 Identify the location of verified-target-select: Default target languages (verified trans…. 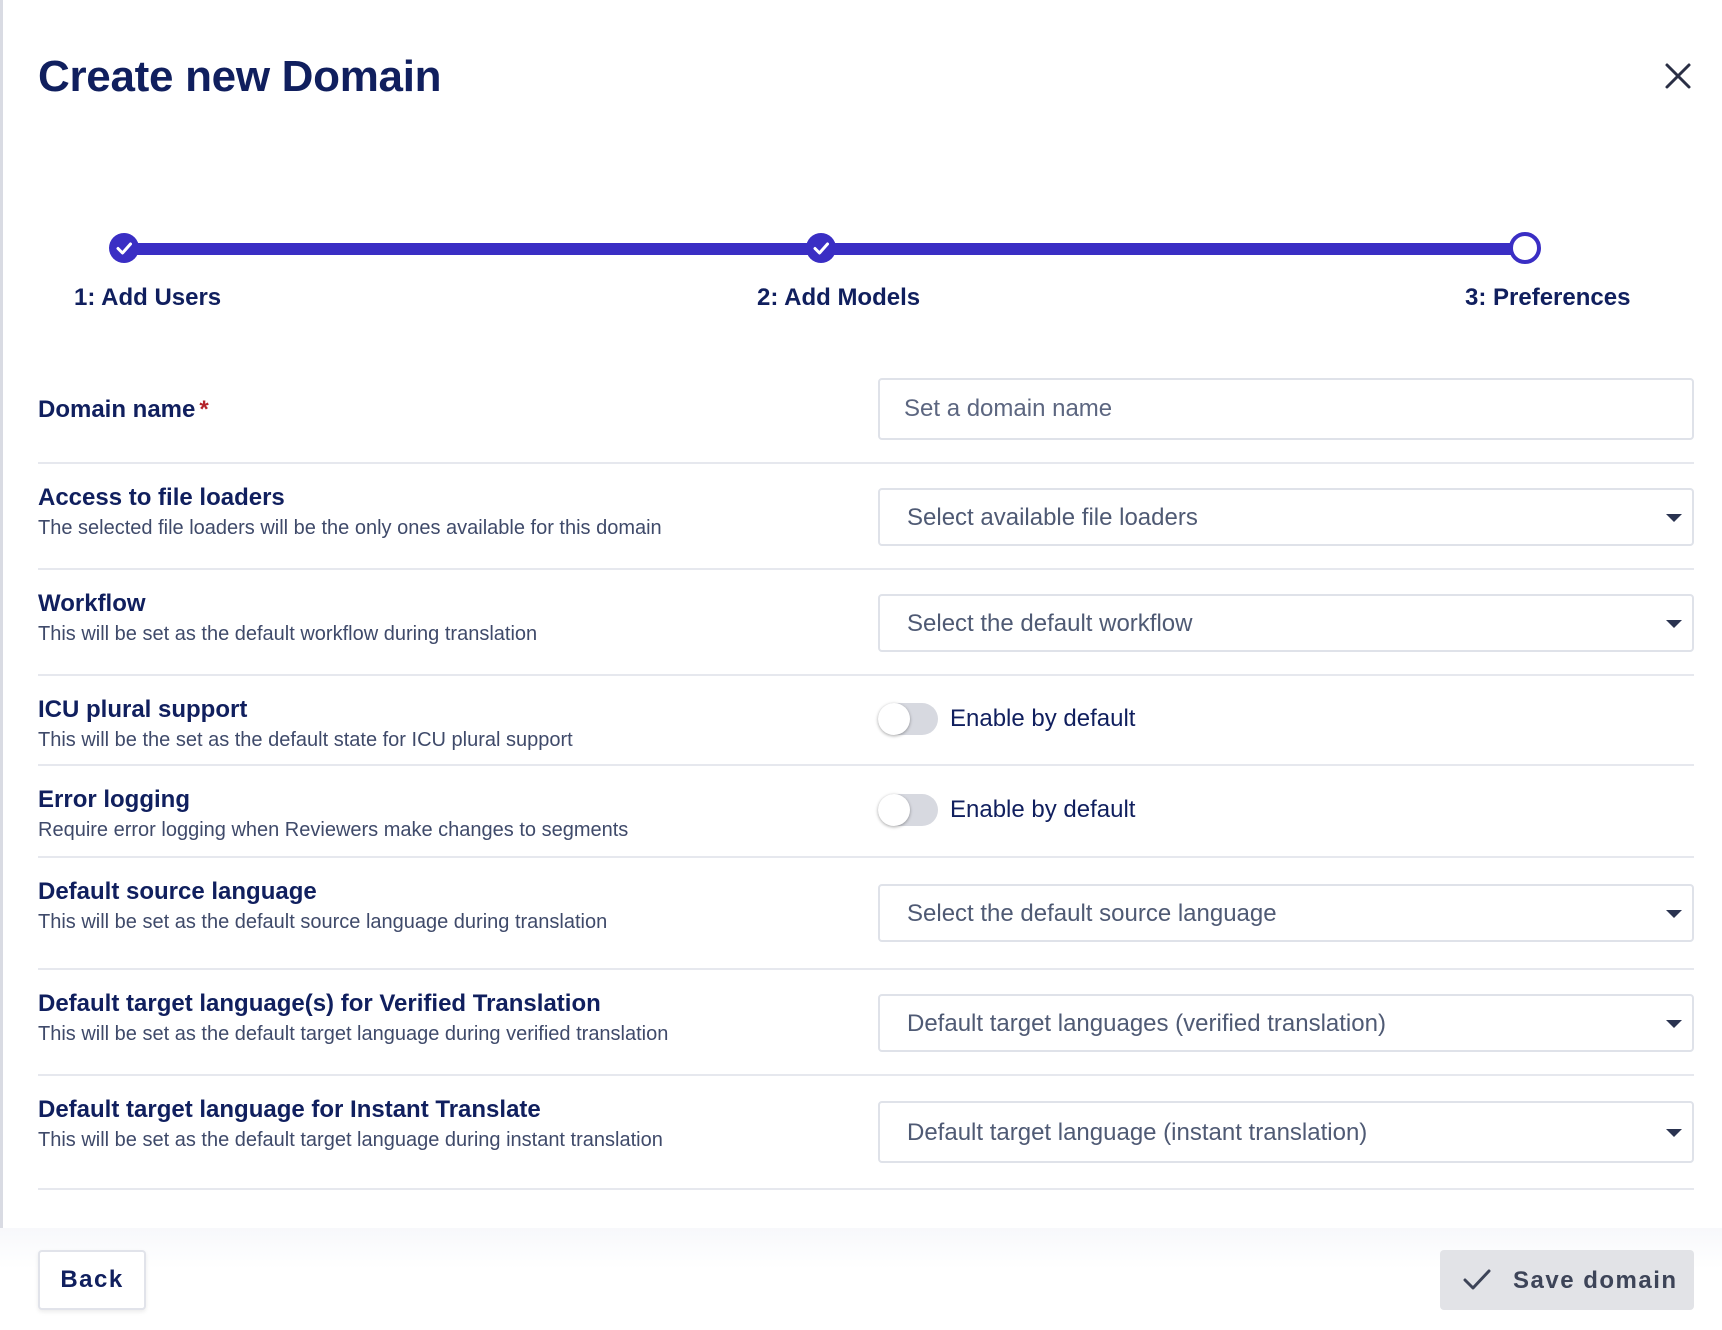
(1286, 1023).